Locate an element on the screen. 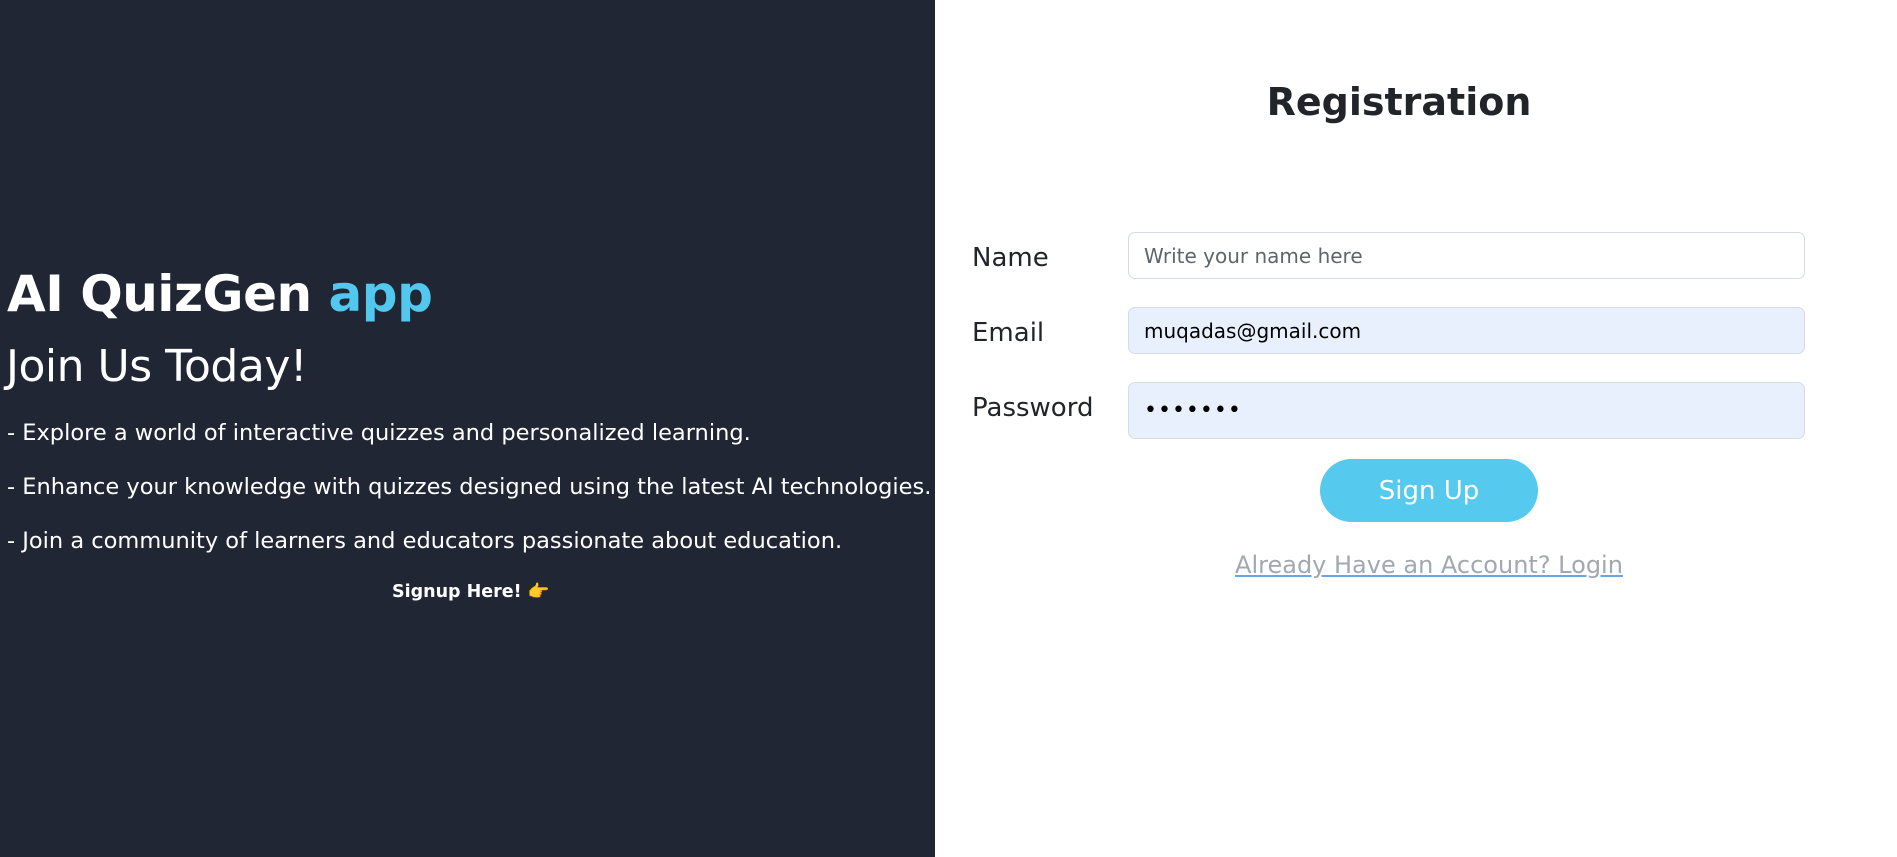  page-title: Registration is located at coordinates (1399, 102).